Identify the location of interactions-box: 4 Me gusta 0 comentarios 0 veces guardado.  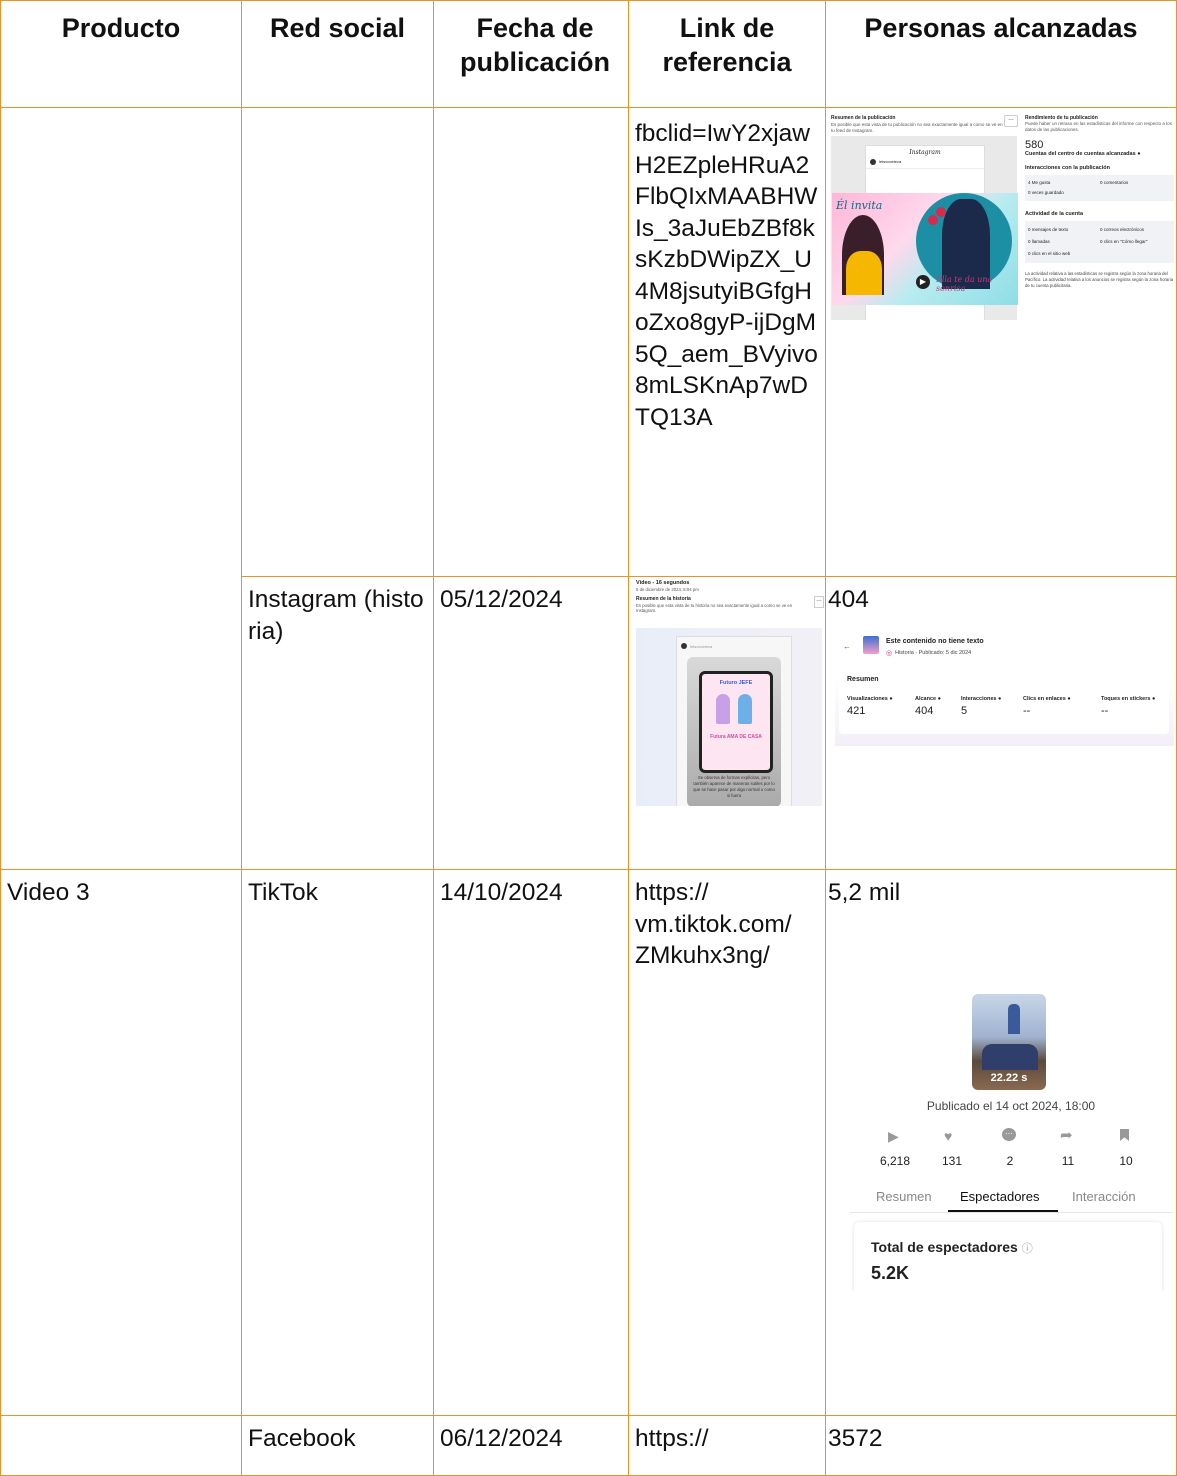
(1099, 188).